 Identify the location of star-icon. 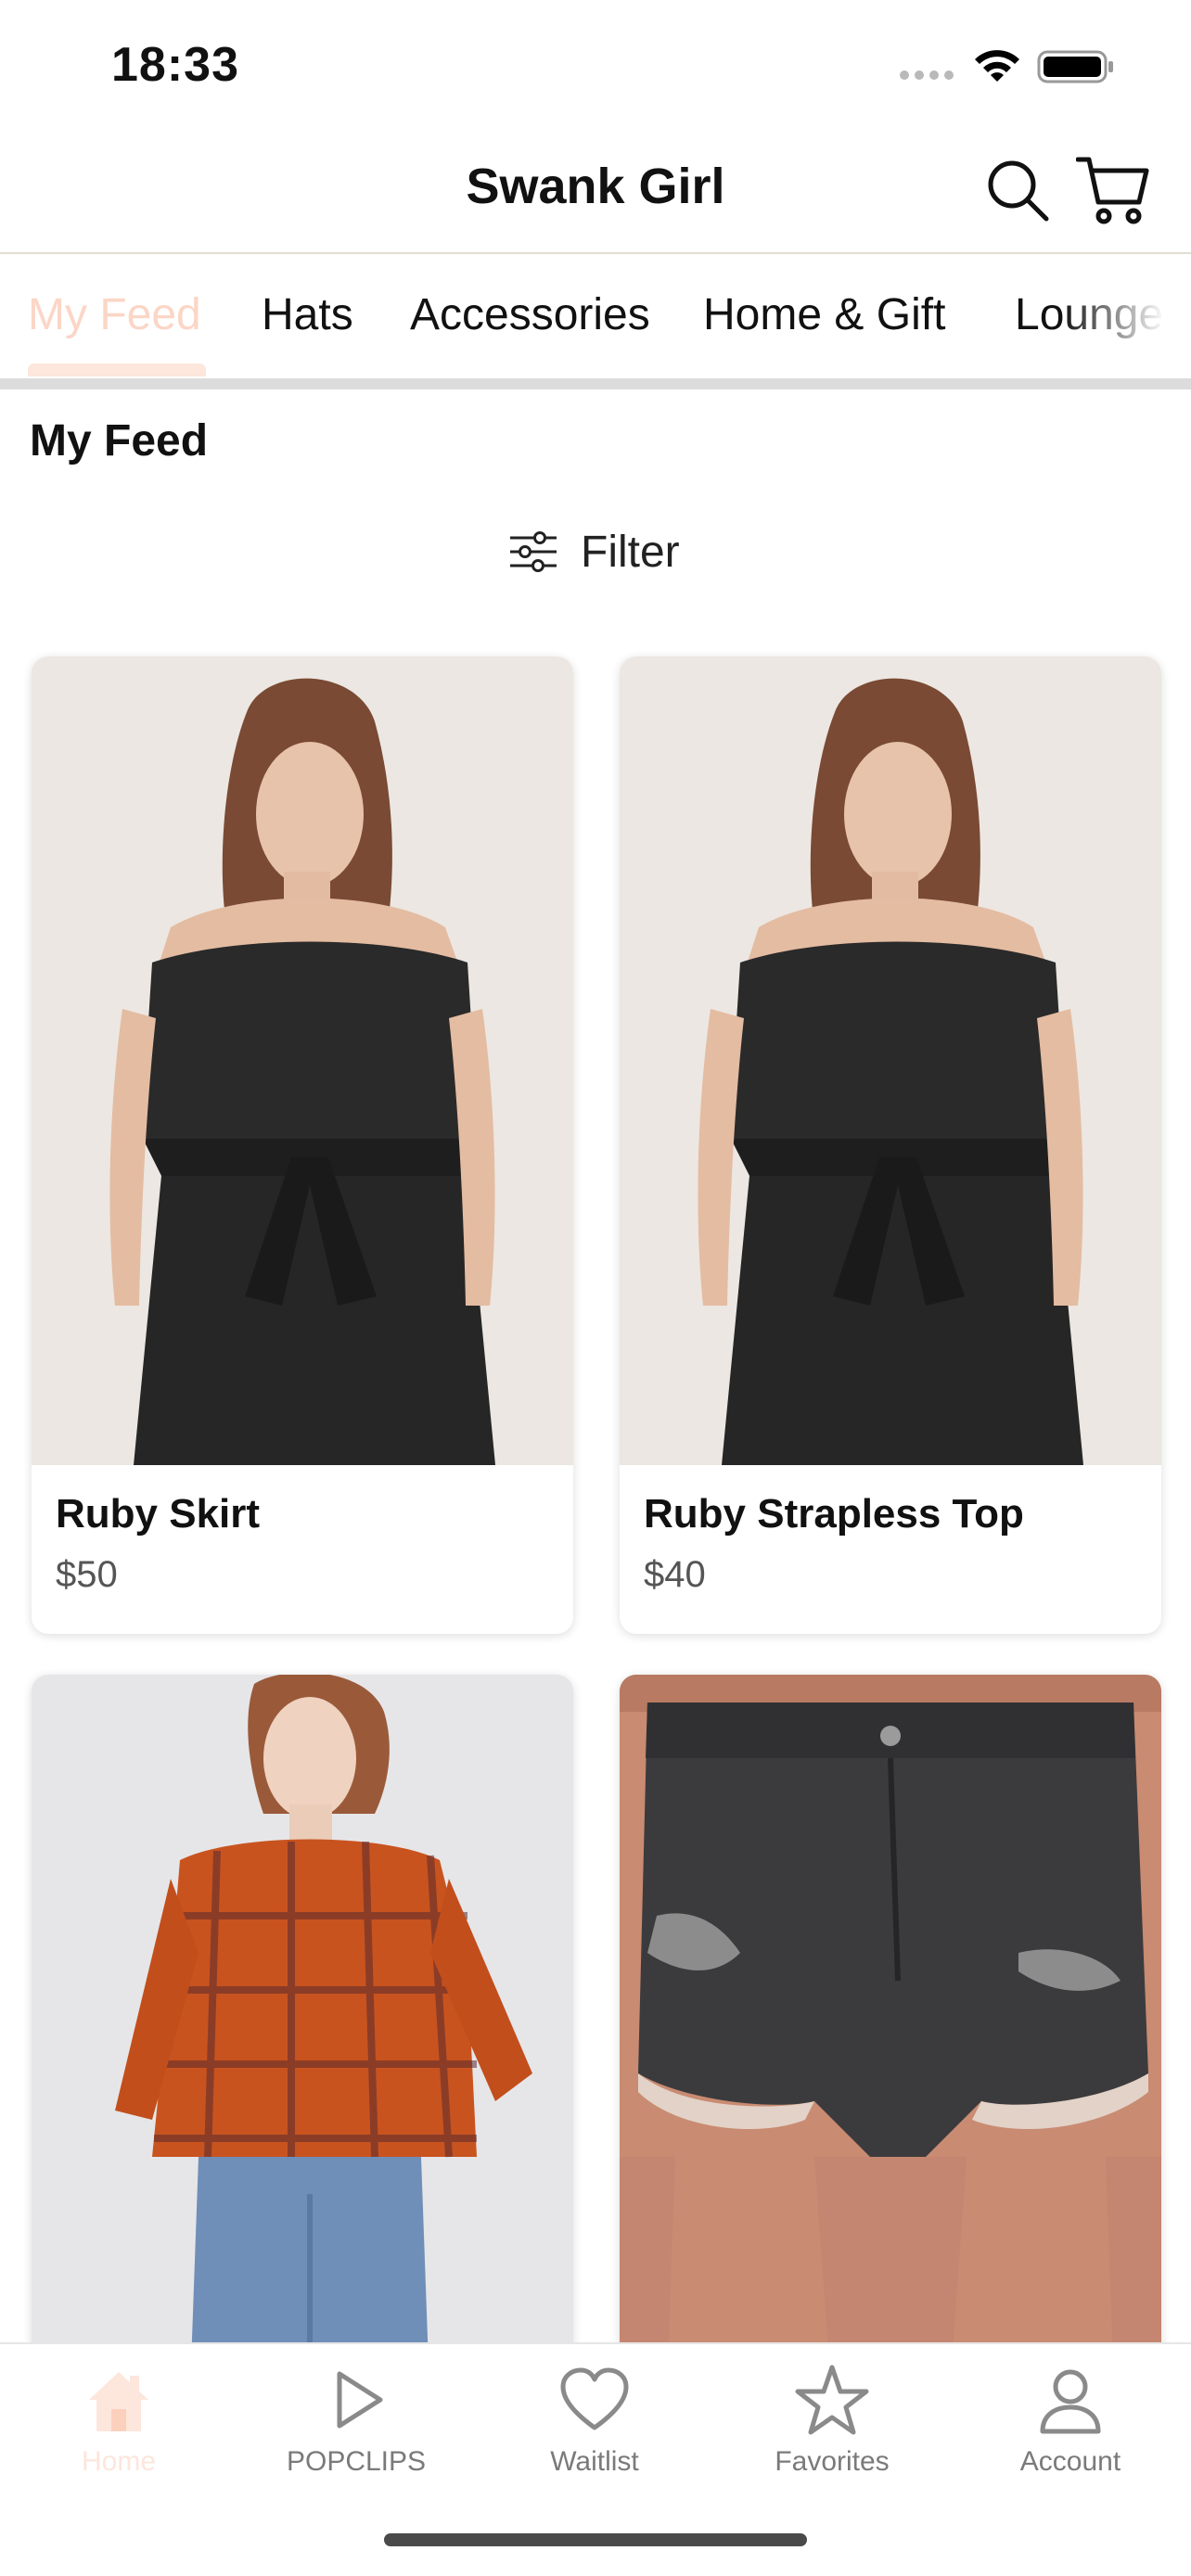
(832, 2400).